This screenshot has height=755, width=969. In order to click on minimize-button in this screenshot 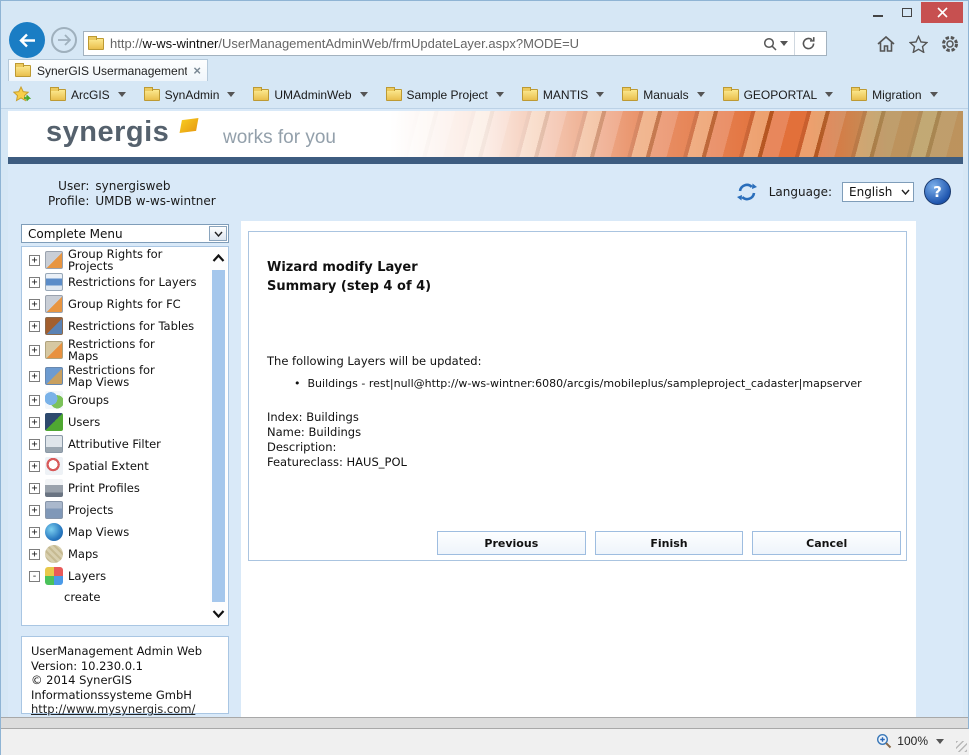, I will do `click(877, 12)`.